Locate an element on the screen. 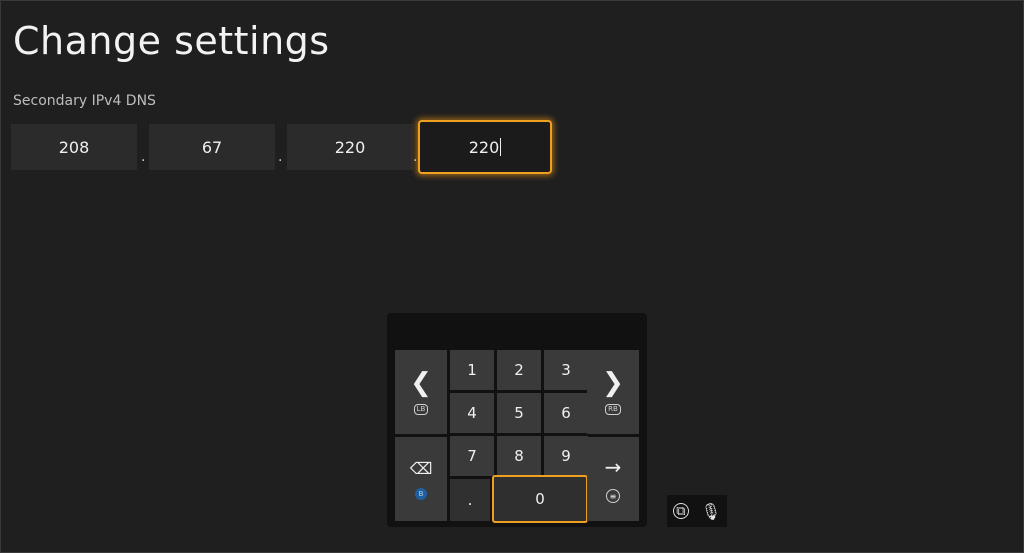 The image size is (1024, 553). arrow-right-icon: → is located at coordinates (613, 467).